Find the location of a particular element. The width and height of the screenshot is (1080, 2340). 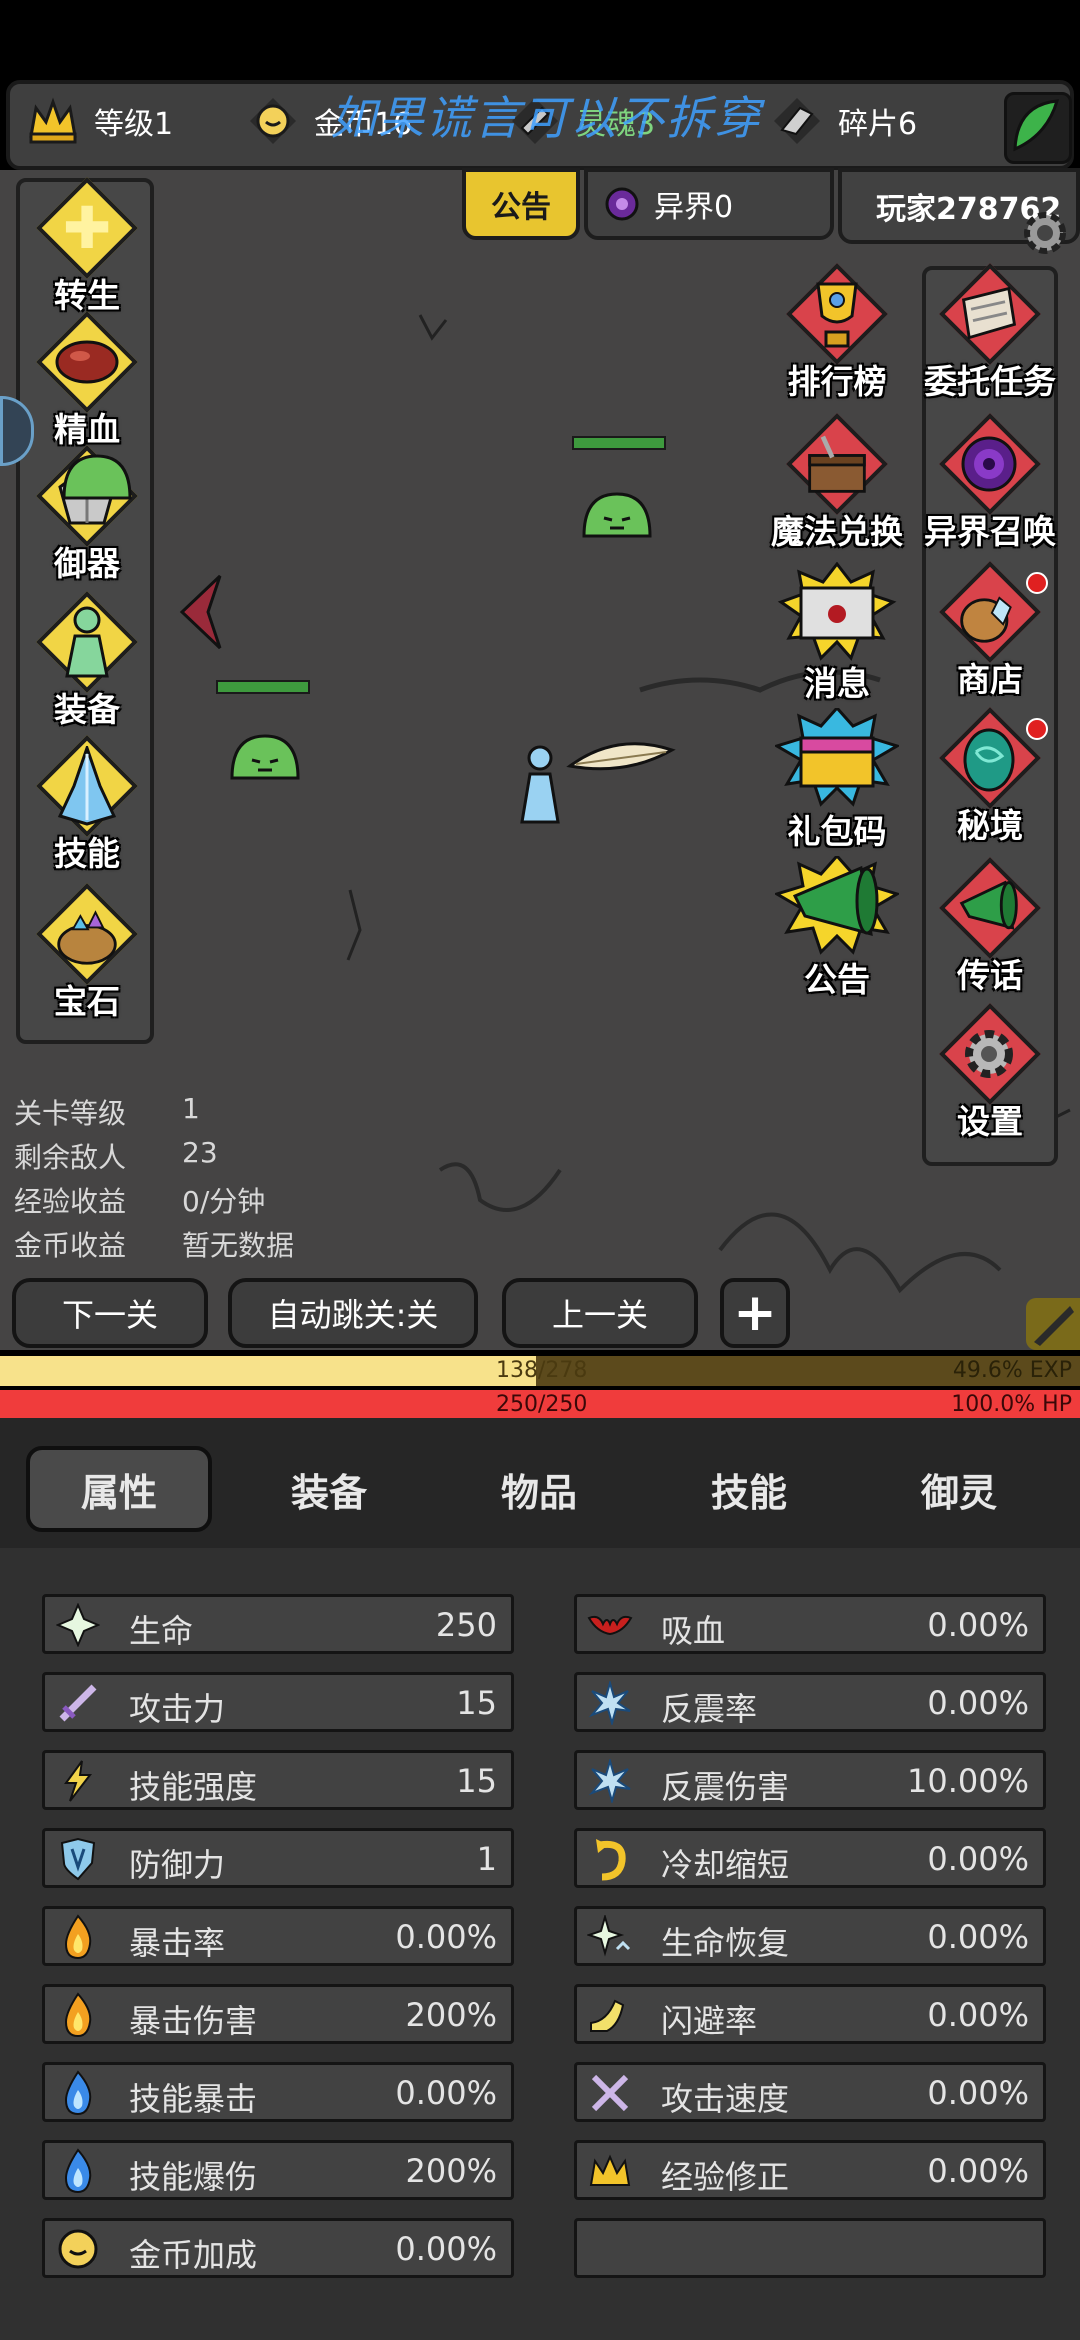

attr-row: 闪避率 0.00% is located at coordinates (810, 2014).